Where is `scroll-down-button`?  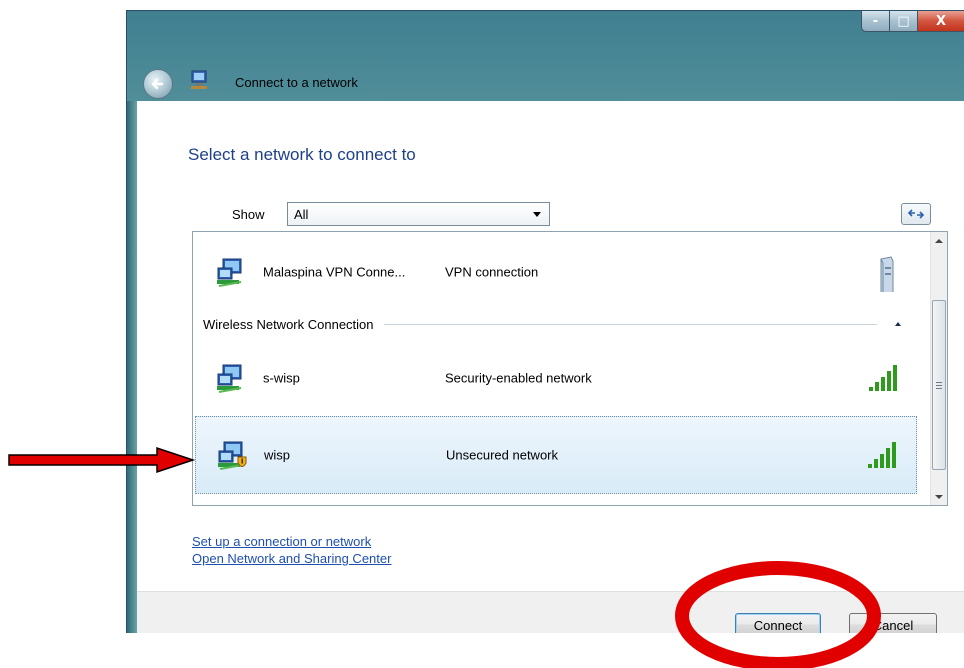 scroll-down-button is located at coordinates (939, 496).